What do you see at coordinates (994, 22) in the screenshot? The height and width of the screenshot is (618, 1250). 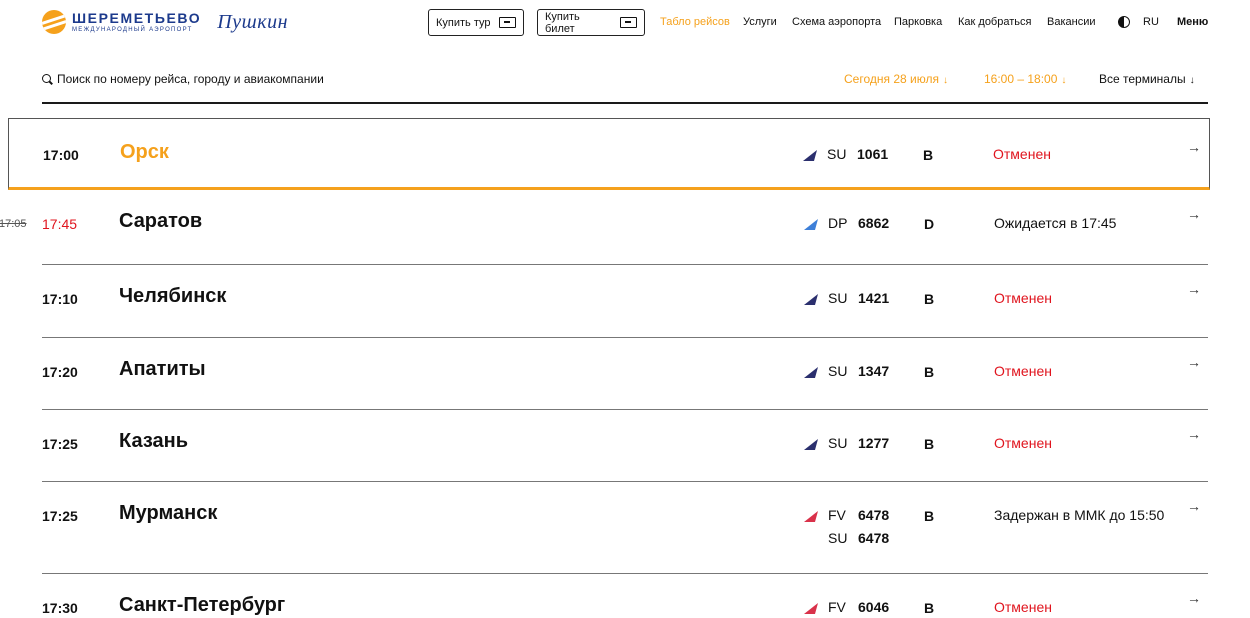 I see `nav-directions: Как добраться` at bounding box center [994, 22].